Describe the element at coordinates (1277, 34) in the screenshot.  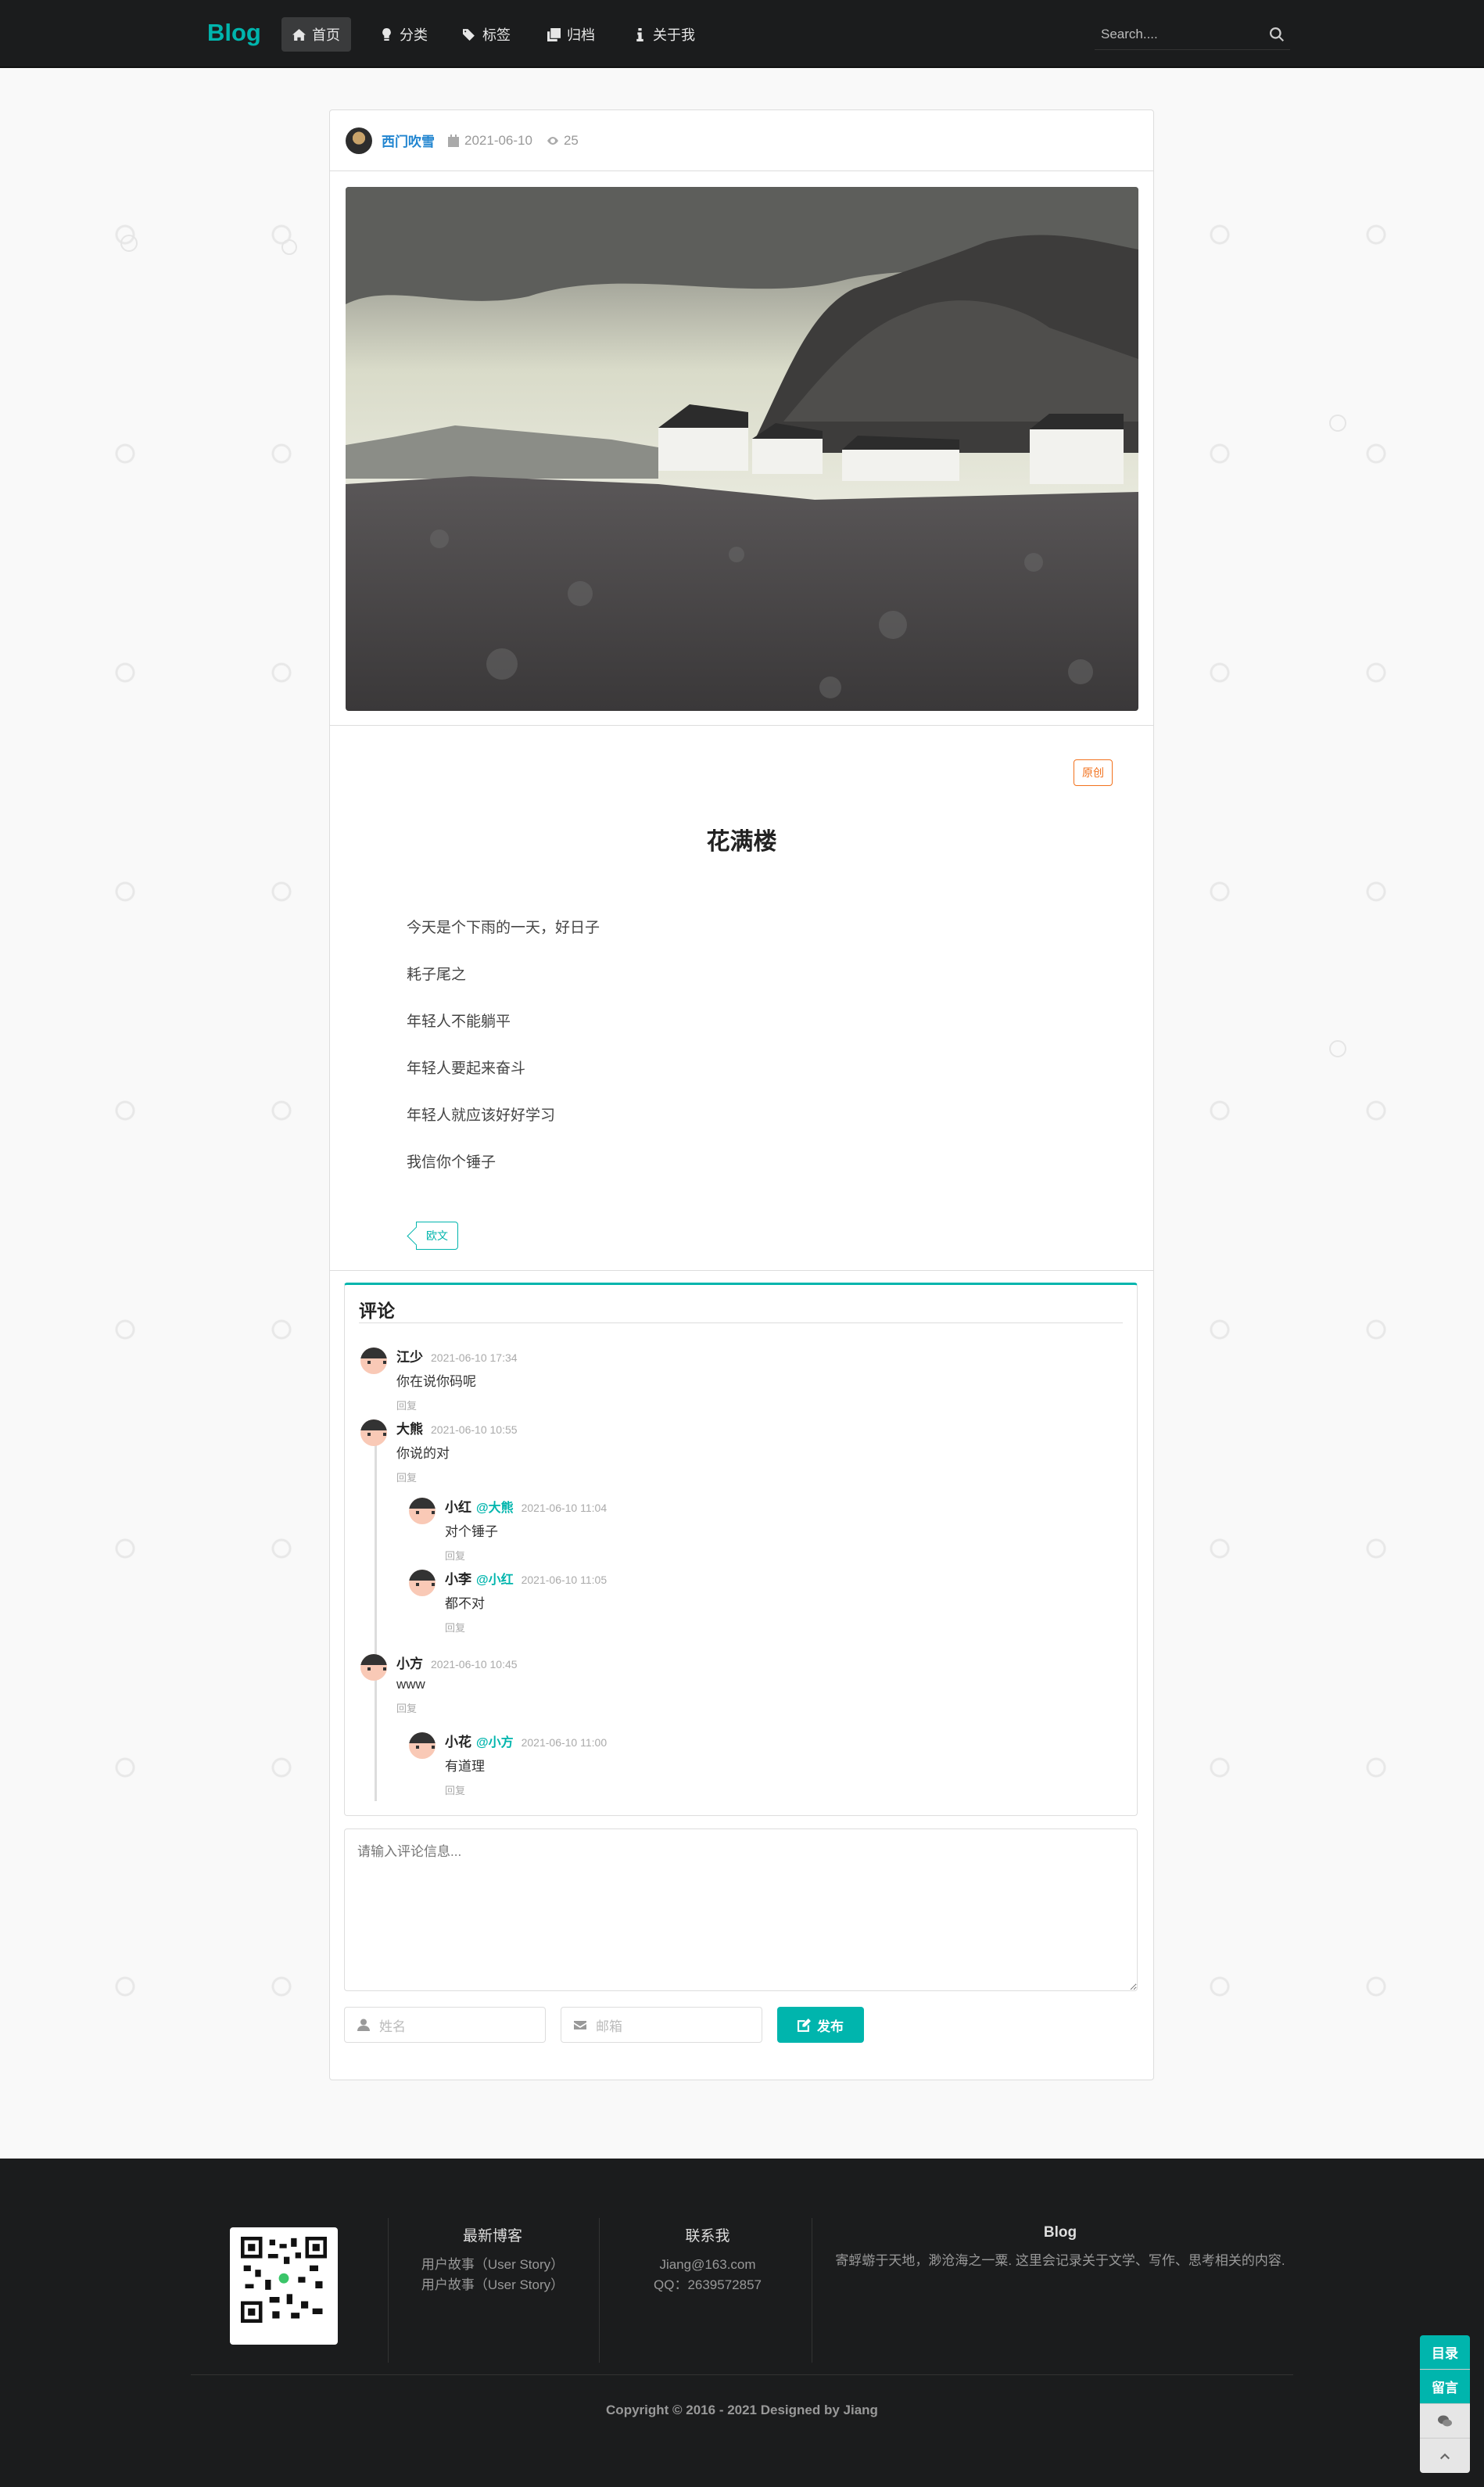
I see `search-icon` at that location.